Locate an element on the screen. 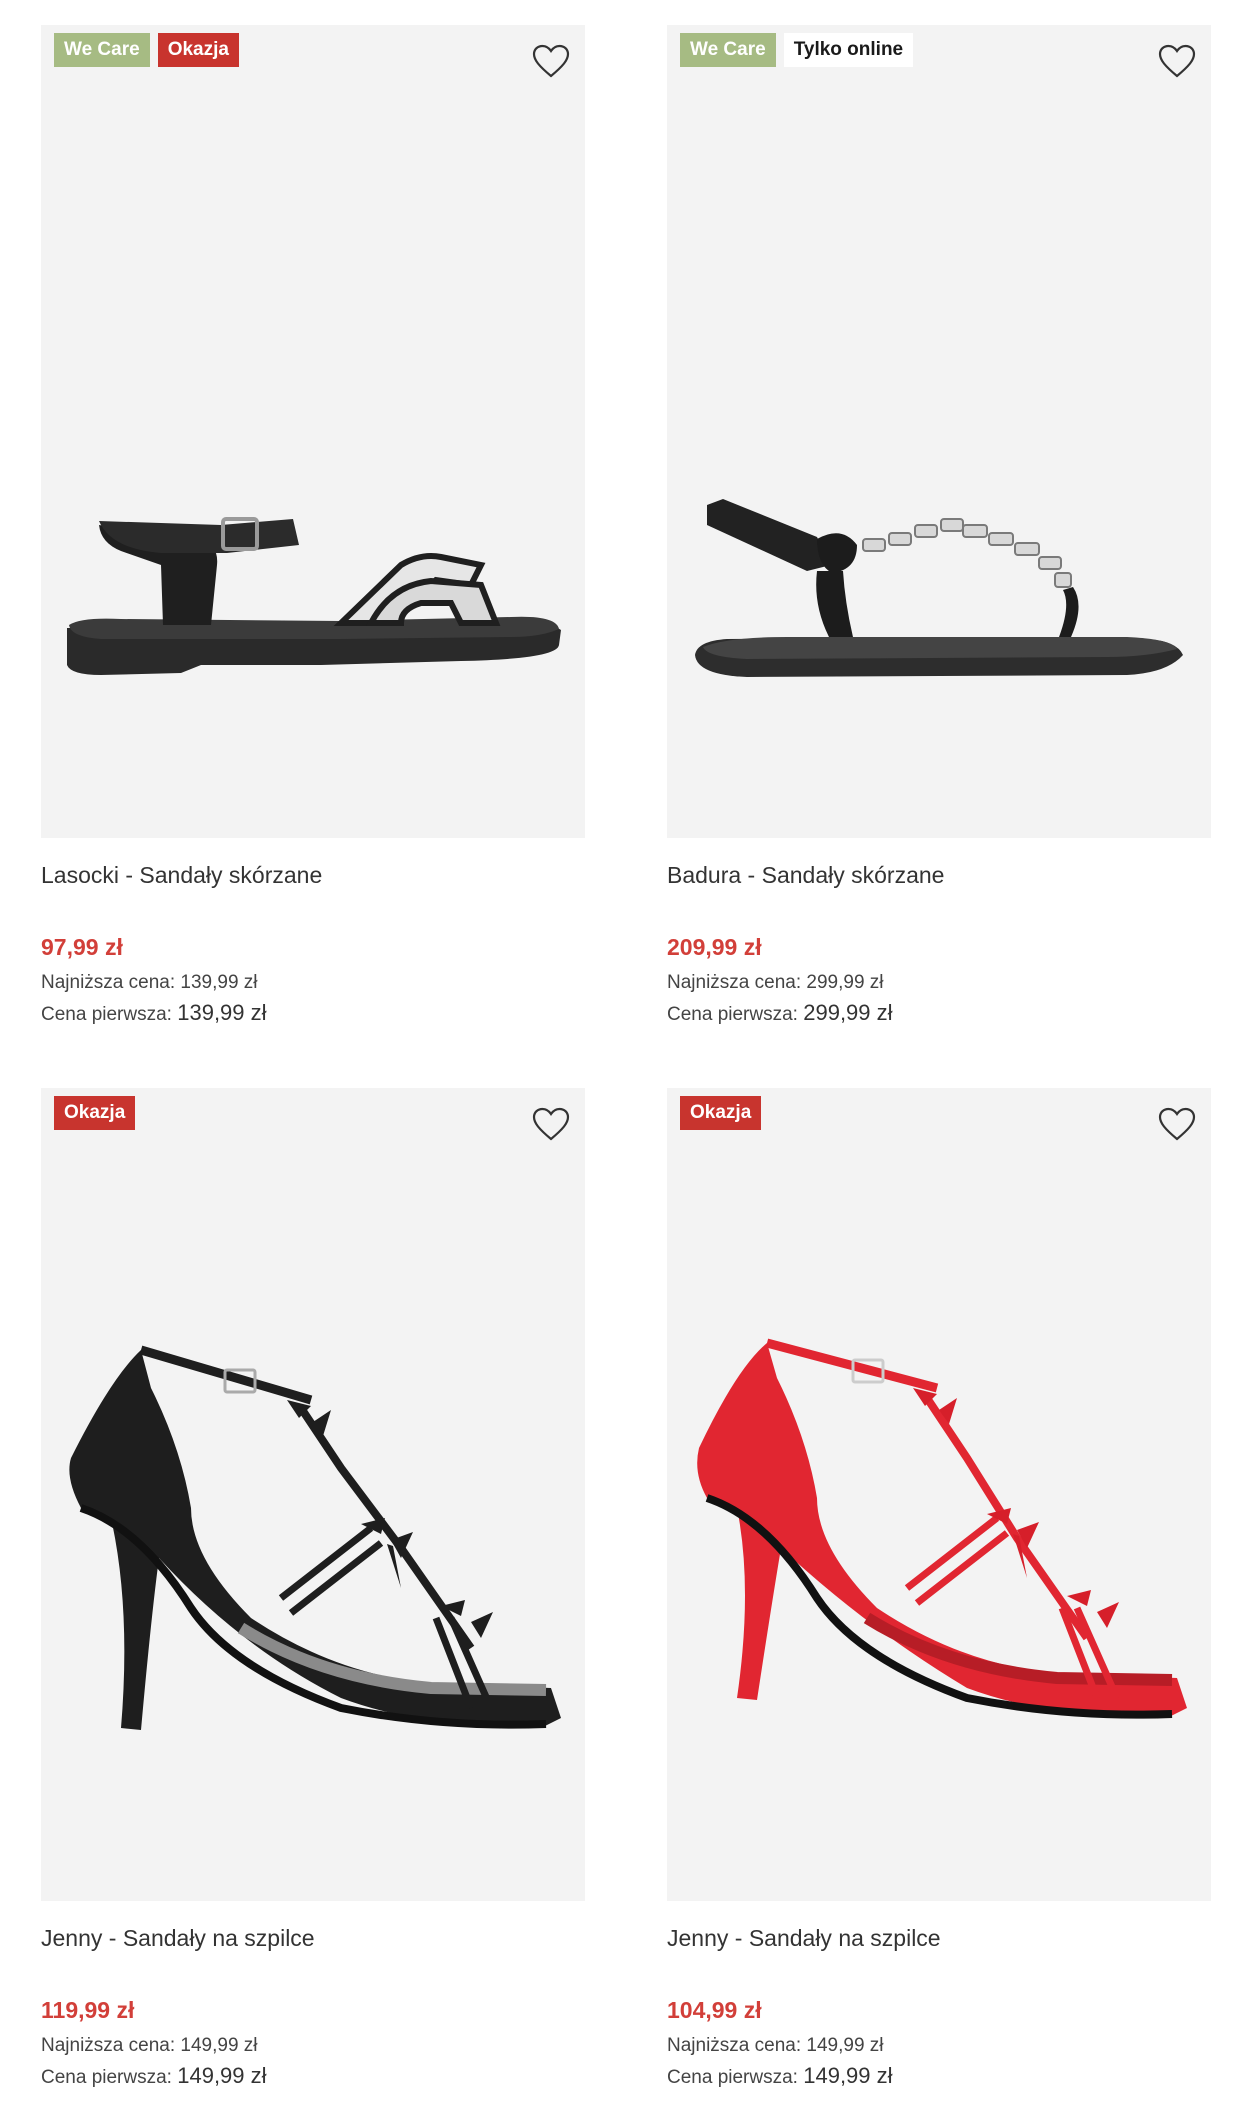  product-price: 104,99 zł is located at coordinates (714, 2010).